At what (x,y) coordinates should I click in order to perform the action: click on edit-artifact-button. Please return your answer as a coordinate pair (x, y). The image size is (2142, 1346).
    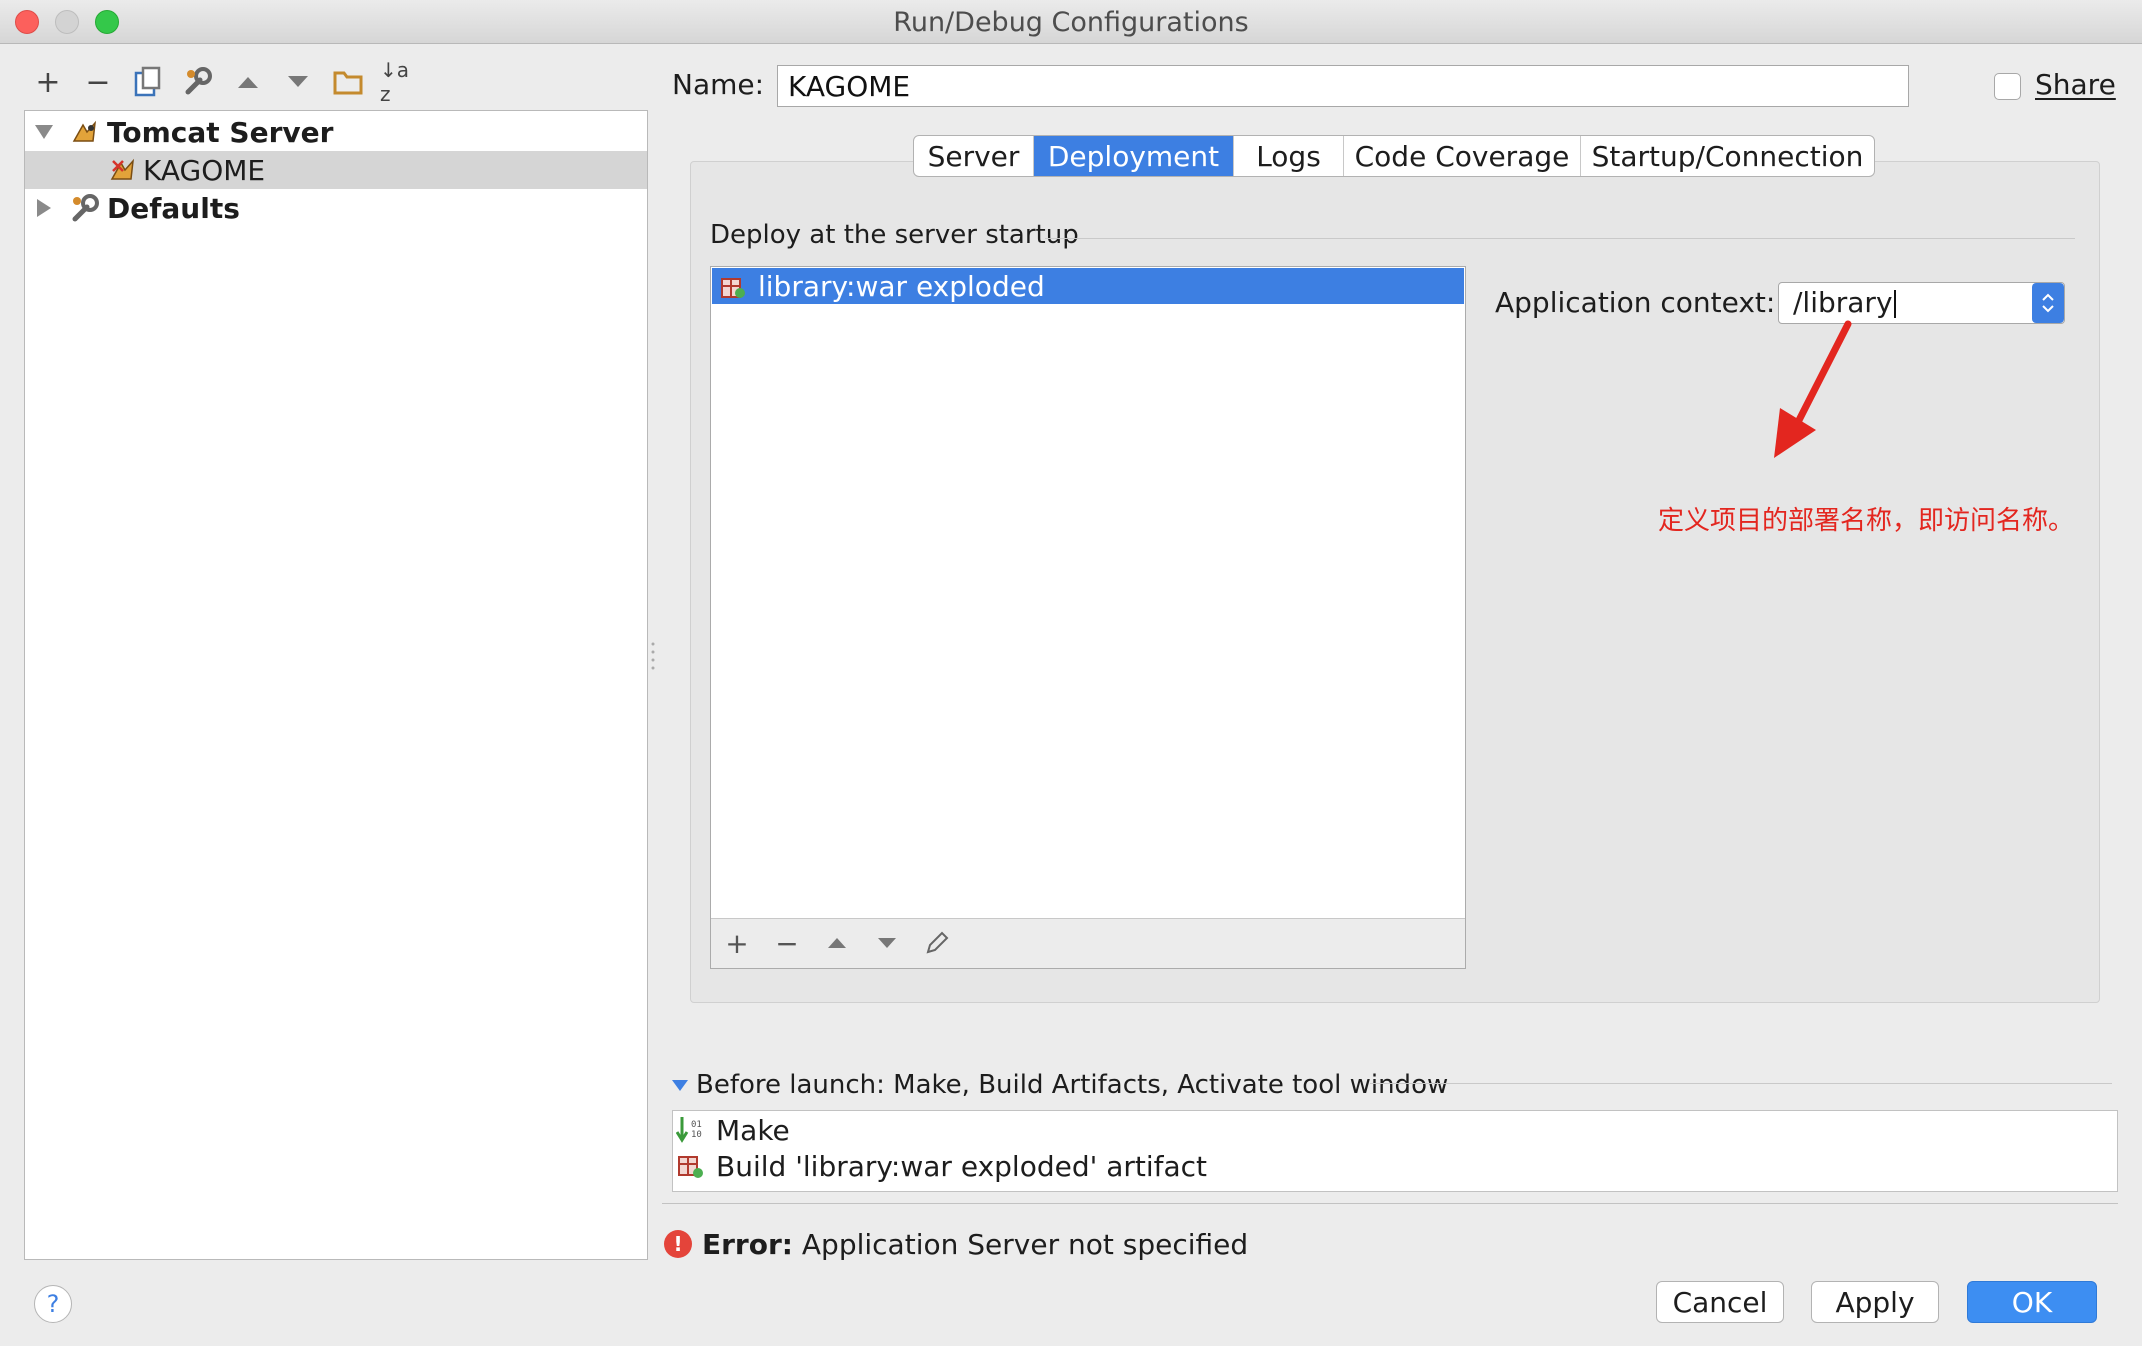
    Looking at the image, I should click on (937, 943).